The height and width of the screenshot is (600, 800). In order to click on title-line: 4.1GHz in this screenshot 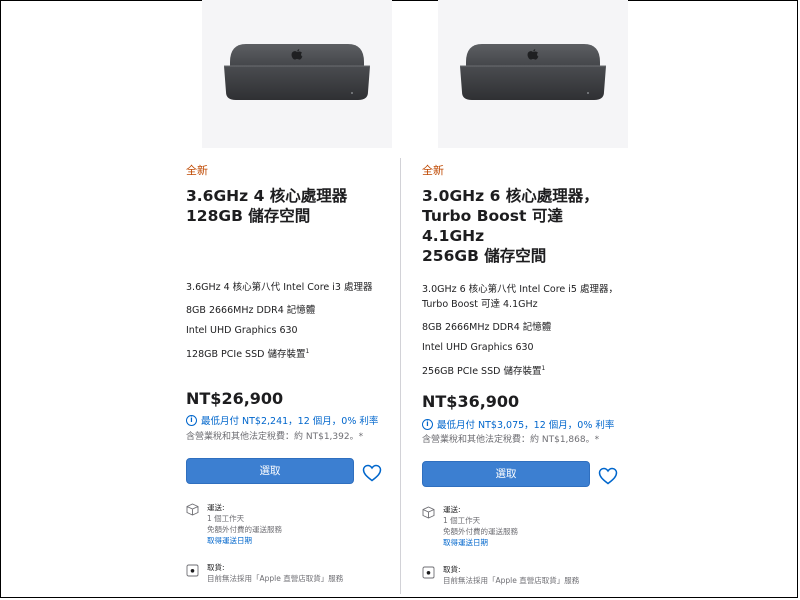, I will do `click(453, 236)`.